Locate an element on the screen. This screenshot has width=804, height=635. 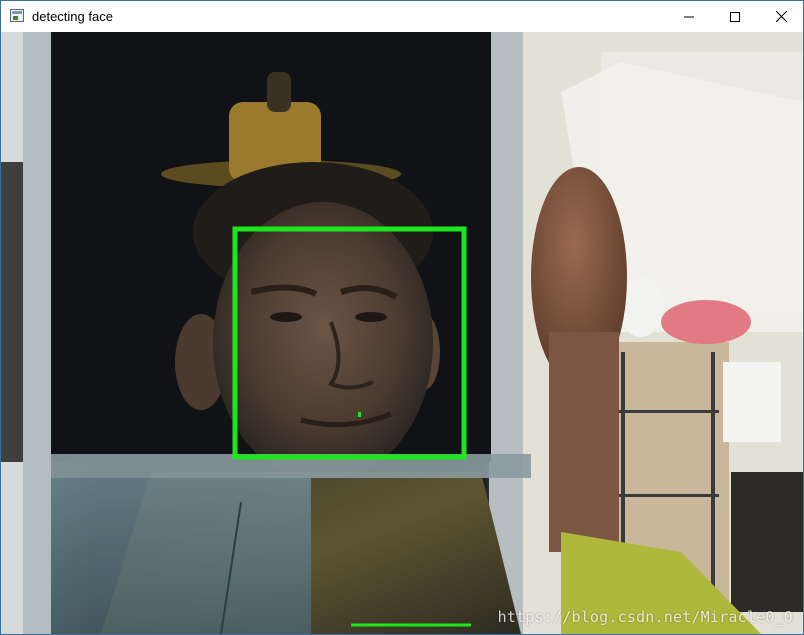
eye-right is located at coordinates (371, 317).